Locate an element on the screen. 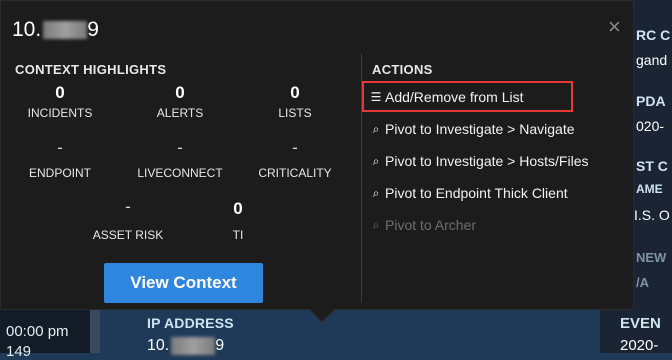 The width and height of the screenshot is (672, 360). action-add-remove-list: ☰ Add/Remove from List is located at coordinates (447, 97).